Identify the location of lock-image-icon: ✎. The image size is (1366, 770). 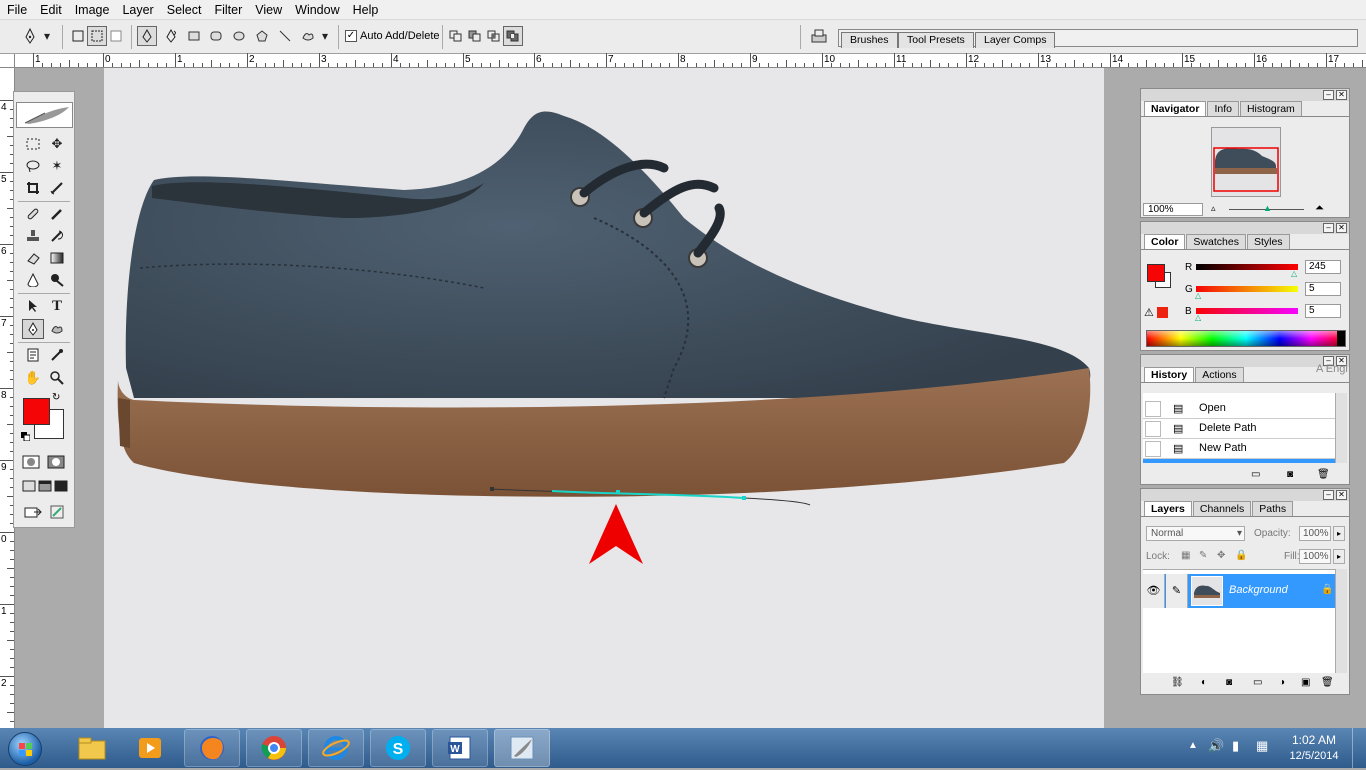
(1203, 555).